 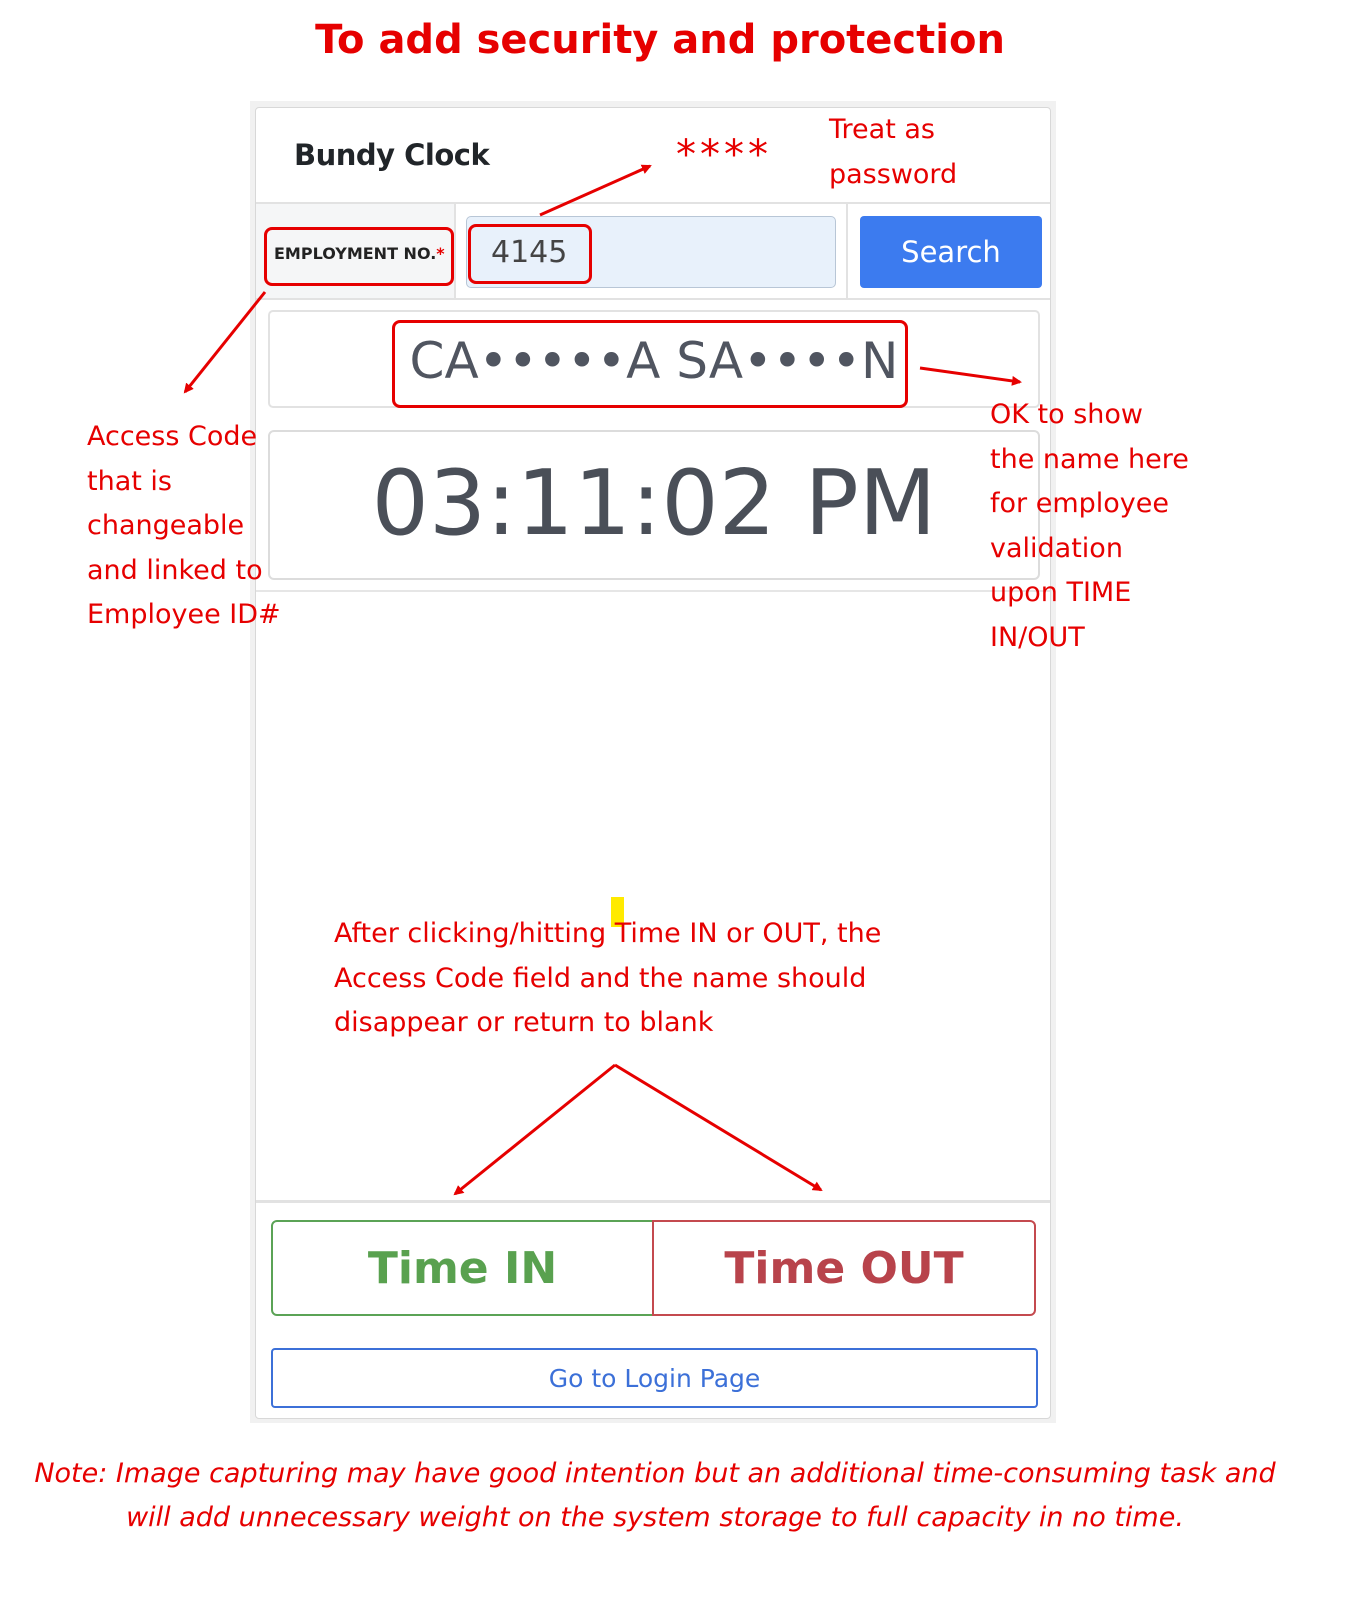 I want to click on time-out-button: Time OUT, so click(x=844, y=1268).